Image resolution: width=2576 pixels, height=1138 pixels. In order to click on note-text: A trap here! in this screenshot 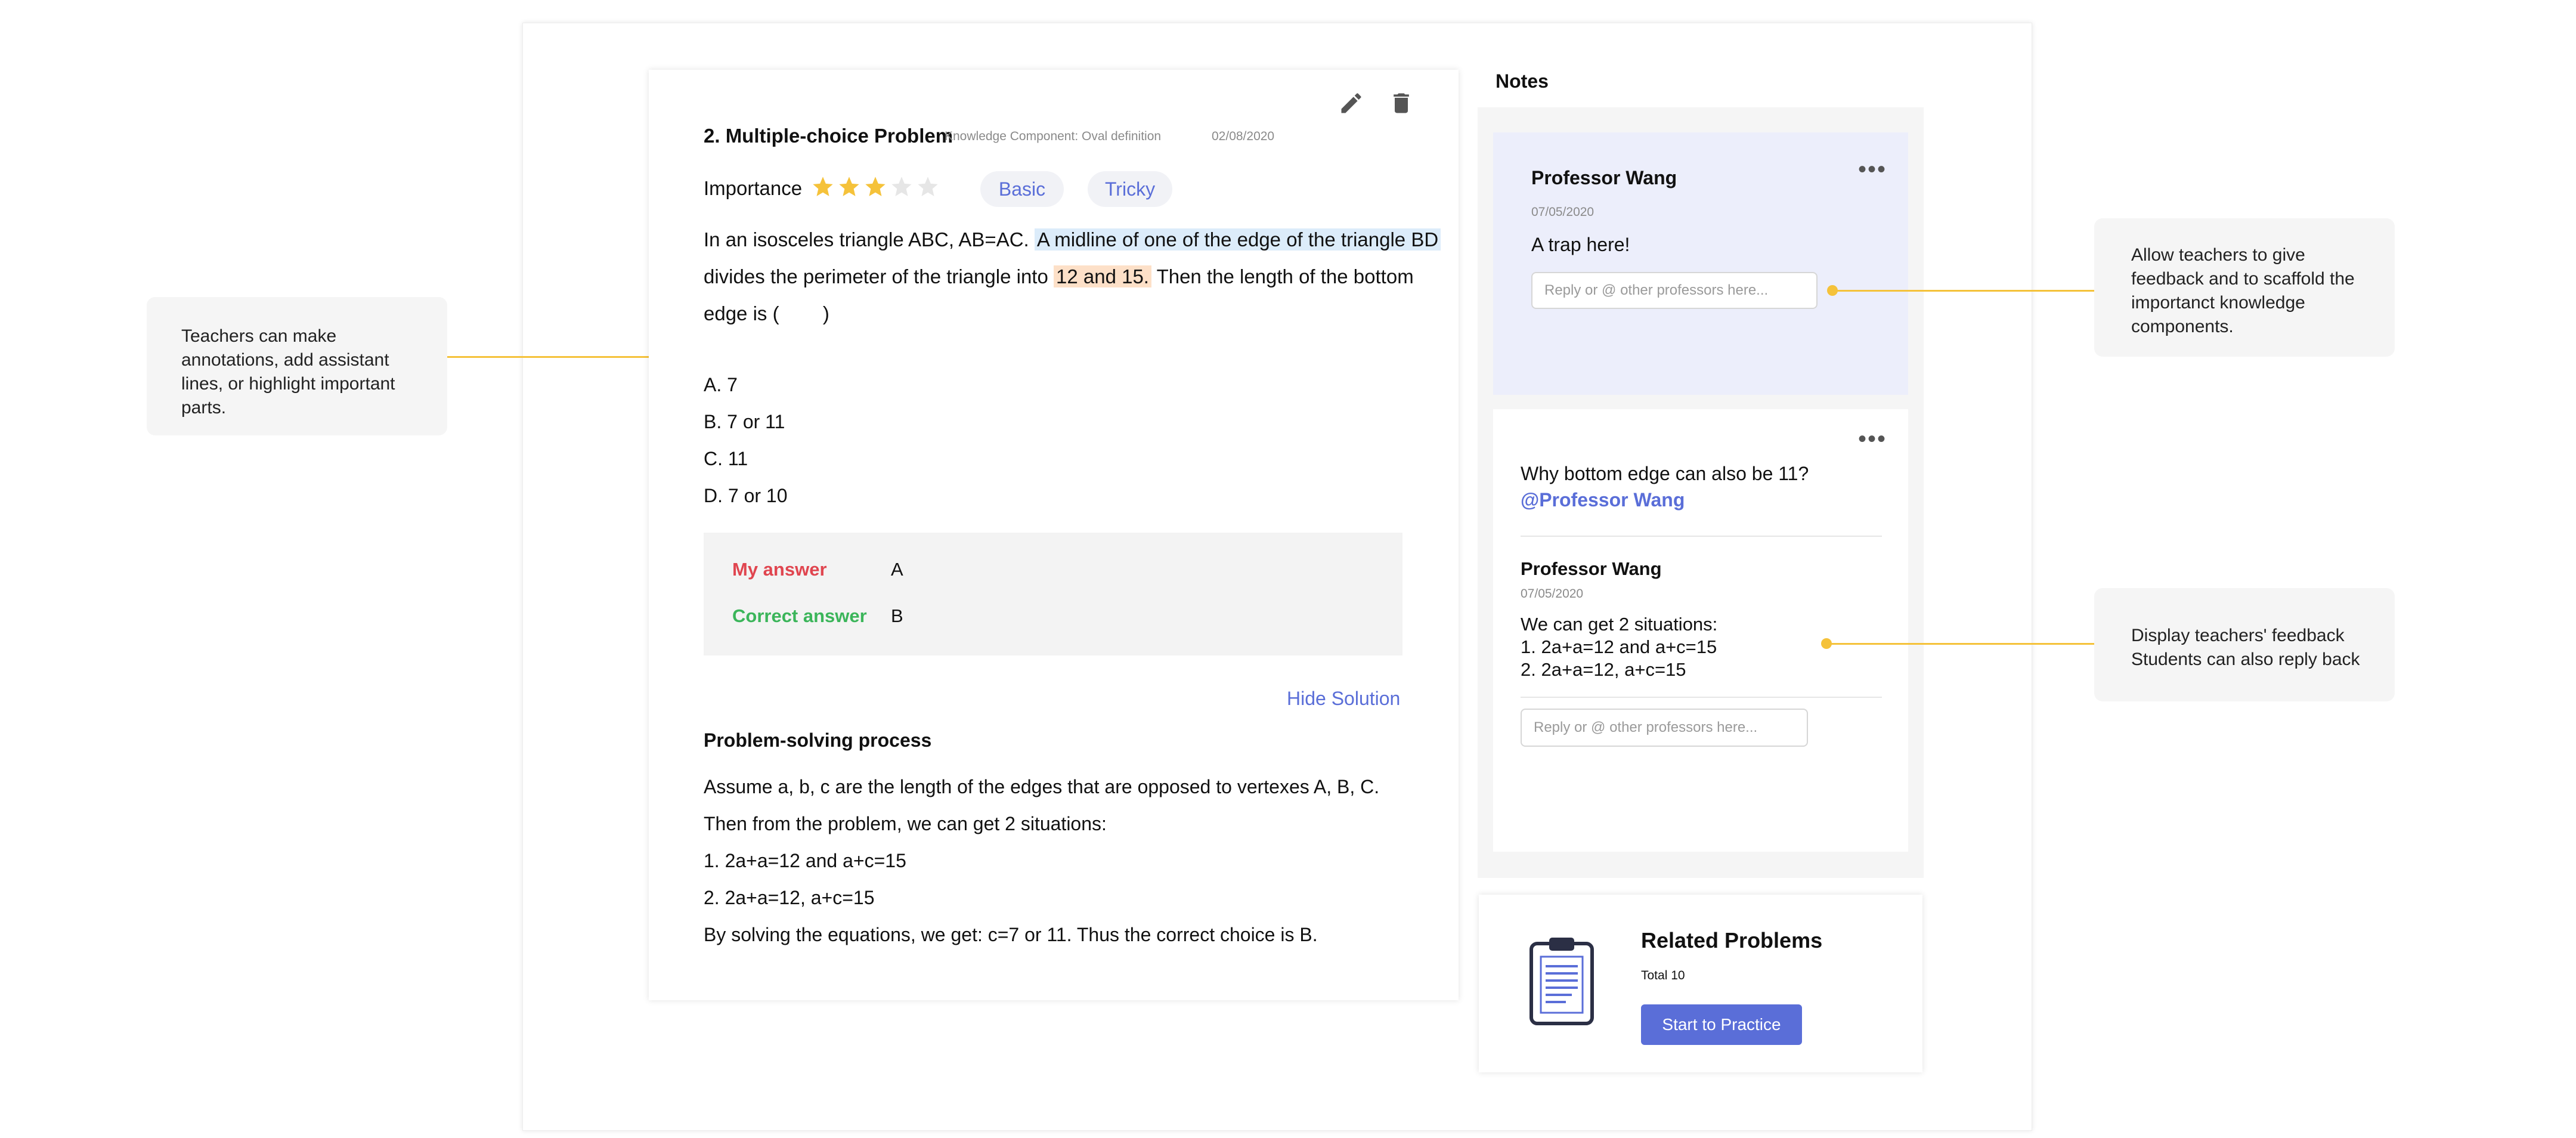, I will do `click(1580, 244)`.